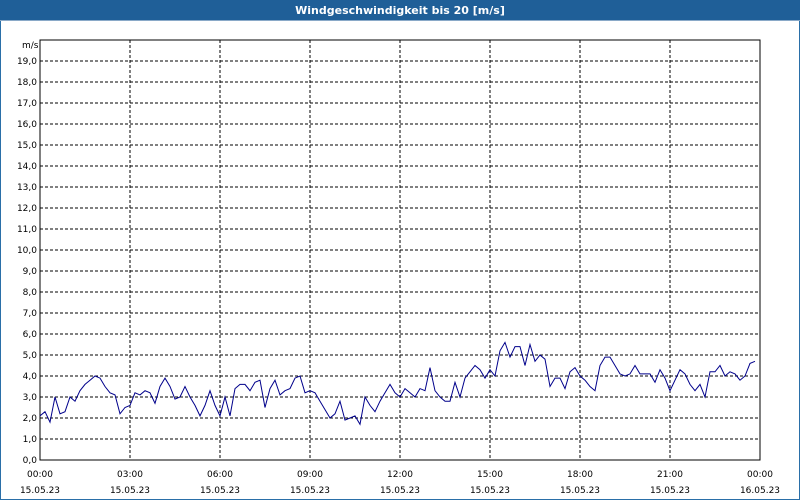 The height and width of the screenshot is (500, 800). Describe the element at coordinates (27, 230) in the screenshot. I see `y-tick-label: 11,0` at that location.